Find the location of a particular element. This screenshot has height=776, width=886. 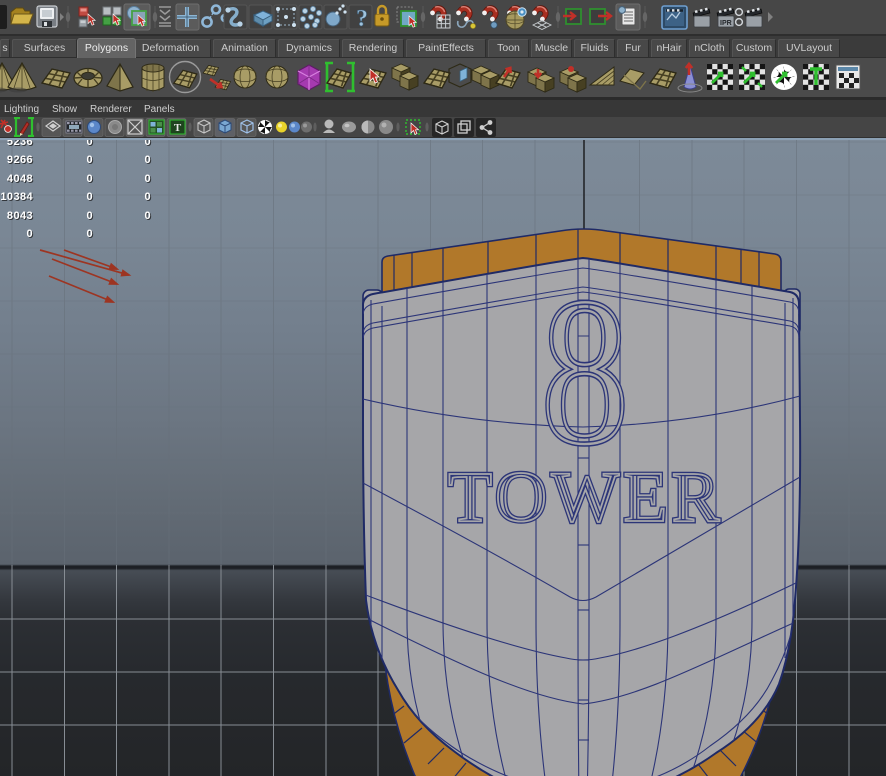

svg-text: TOWER is located at coordinates (586, 497).